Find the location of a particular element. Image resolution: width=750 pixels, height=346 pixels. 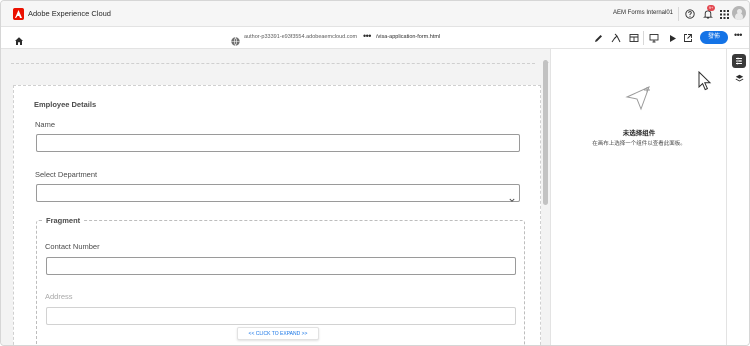

click-to-expand-button: << CLICK TO EXPAND >> is located at coordinates (278, 333).